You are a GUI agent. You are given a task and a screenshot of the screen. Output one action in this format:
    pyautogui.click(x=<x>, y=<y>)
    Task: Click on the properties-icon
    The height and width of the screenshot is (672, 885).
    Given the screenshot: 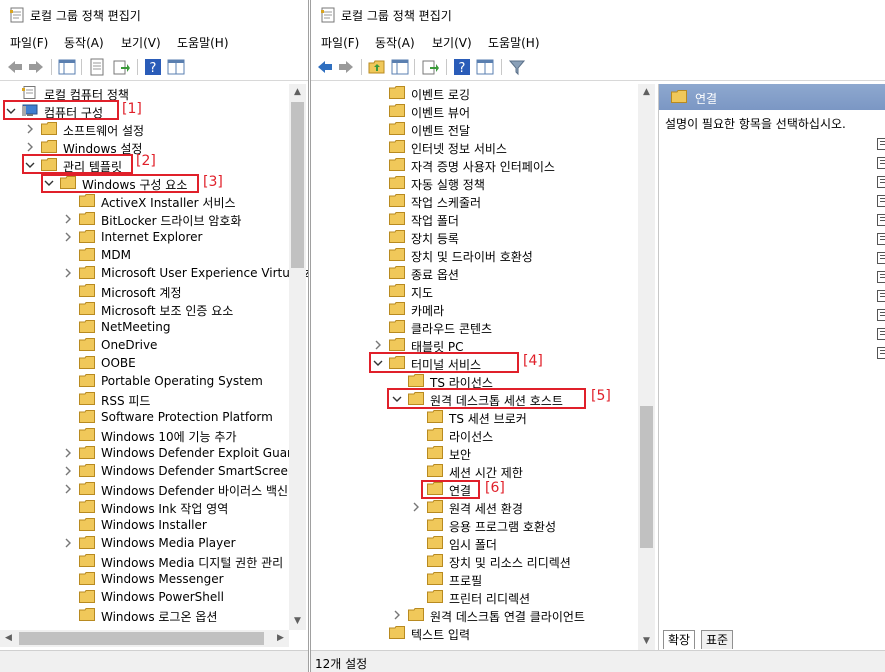 What is the action you would take?
    pyautogui.click(x=97, y=67)
    